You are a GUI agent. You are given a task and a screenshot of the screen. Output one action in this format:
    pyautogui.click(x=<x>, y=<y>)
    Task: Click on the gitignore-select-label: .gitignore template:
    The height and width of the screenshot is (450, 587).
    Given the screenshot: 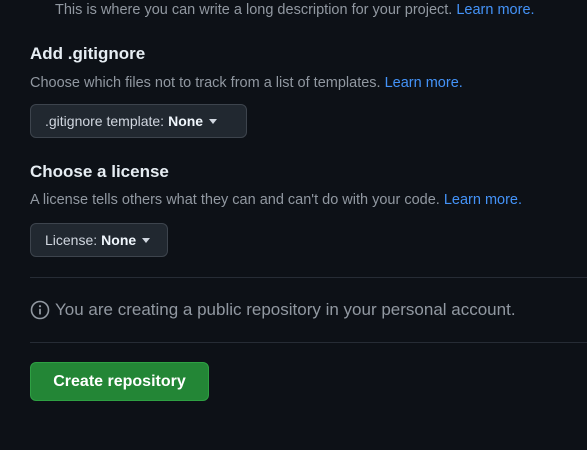 What is the action you would take?
    pyautogui.click(x=105, y=121)
    